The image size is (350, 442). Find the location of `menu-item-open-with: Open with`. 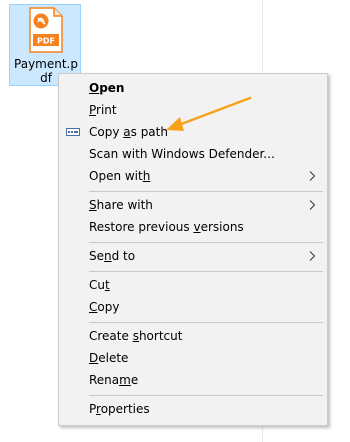

menu-item-open-with: Open with is located at coordinates (193, 176).